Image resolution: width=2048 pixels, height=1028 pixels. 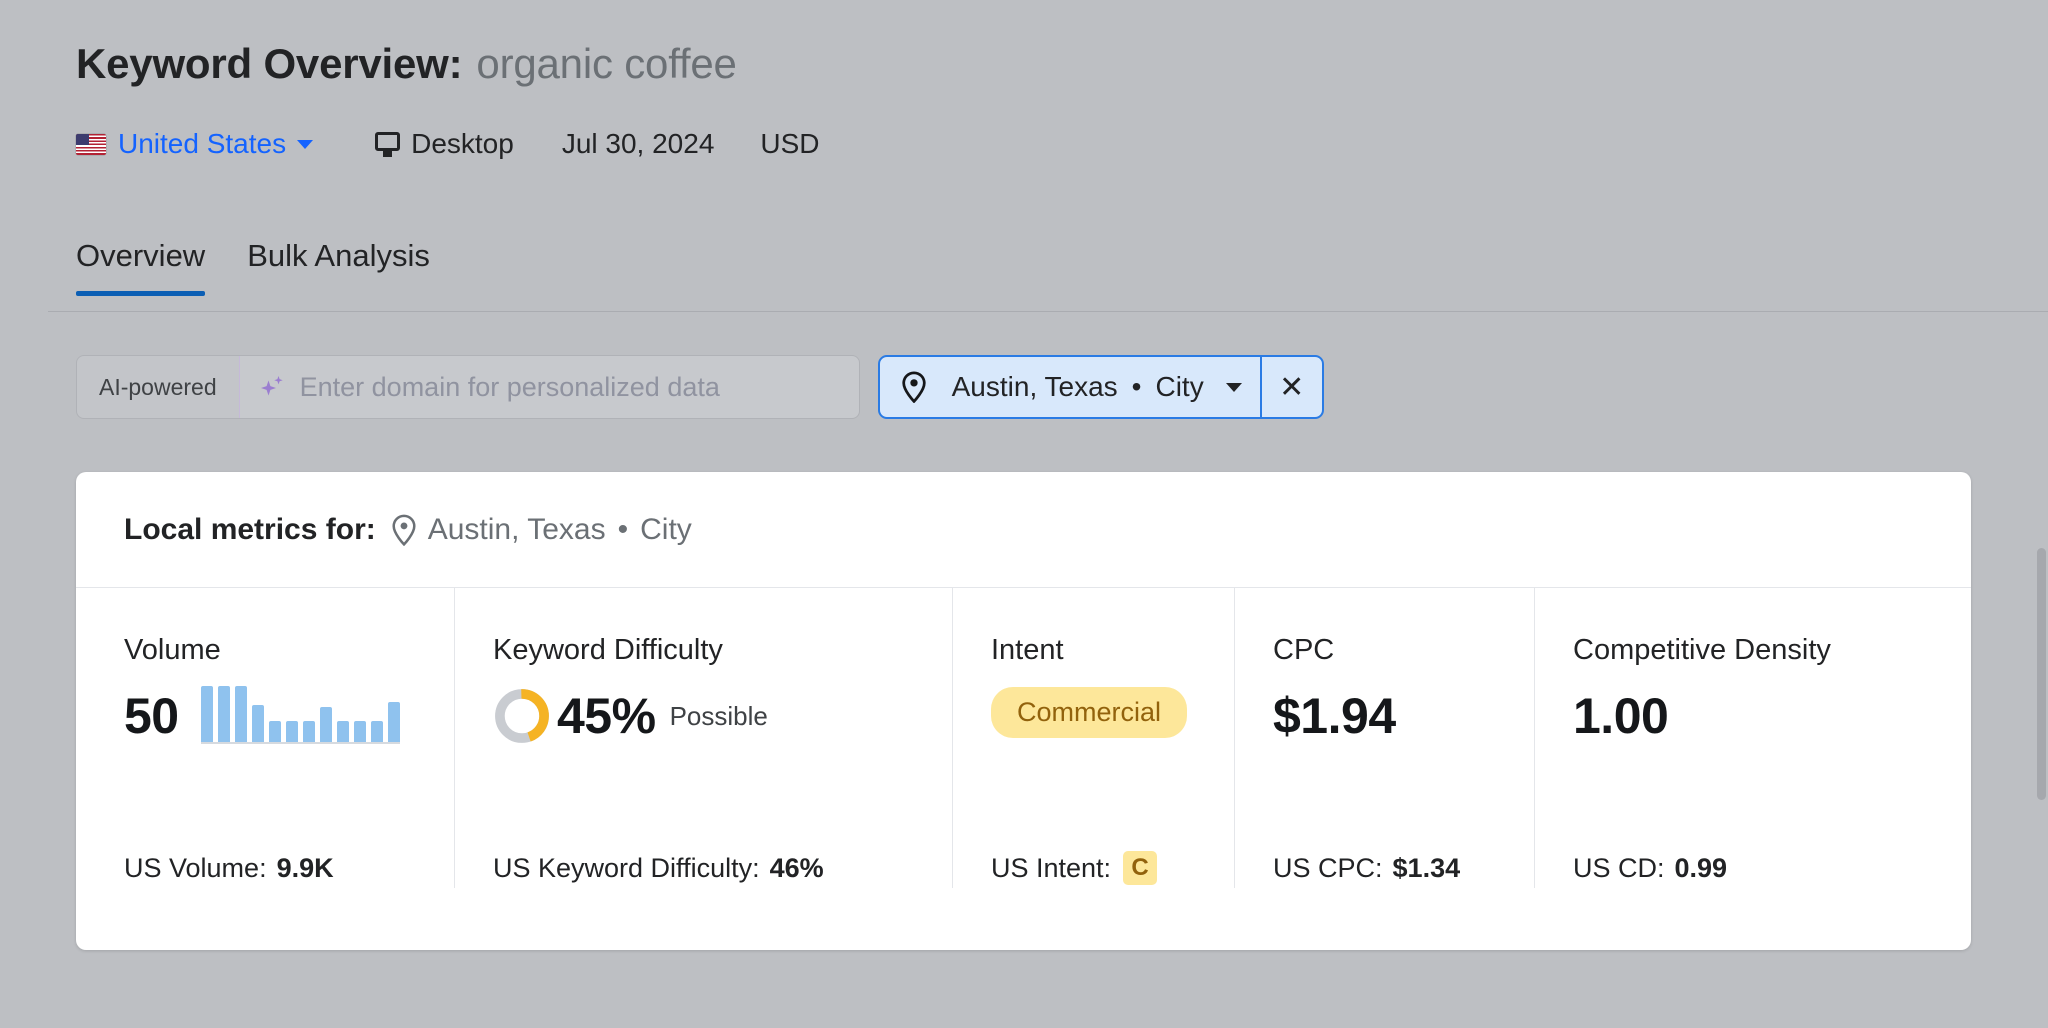 What do you see at coordinates (1140, 868) in the screenshot?
I see `sub-intent-badge: C` at bounding box center [1140, 868].